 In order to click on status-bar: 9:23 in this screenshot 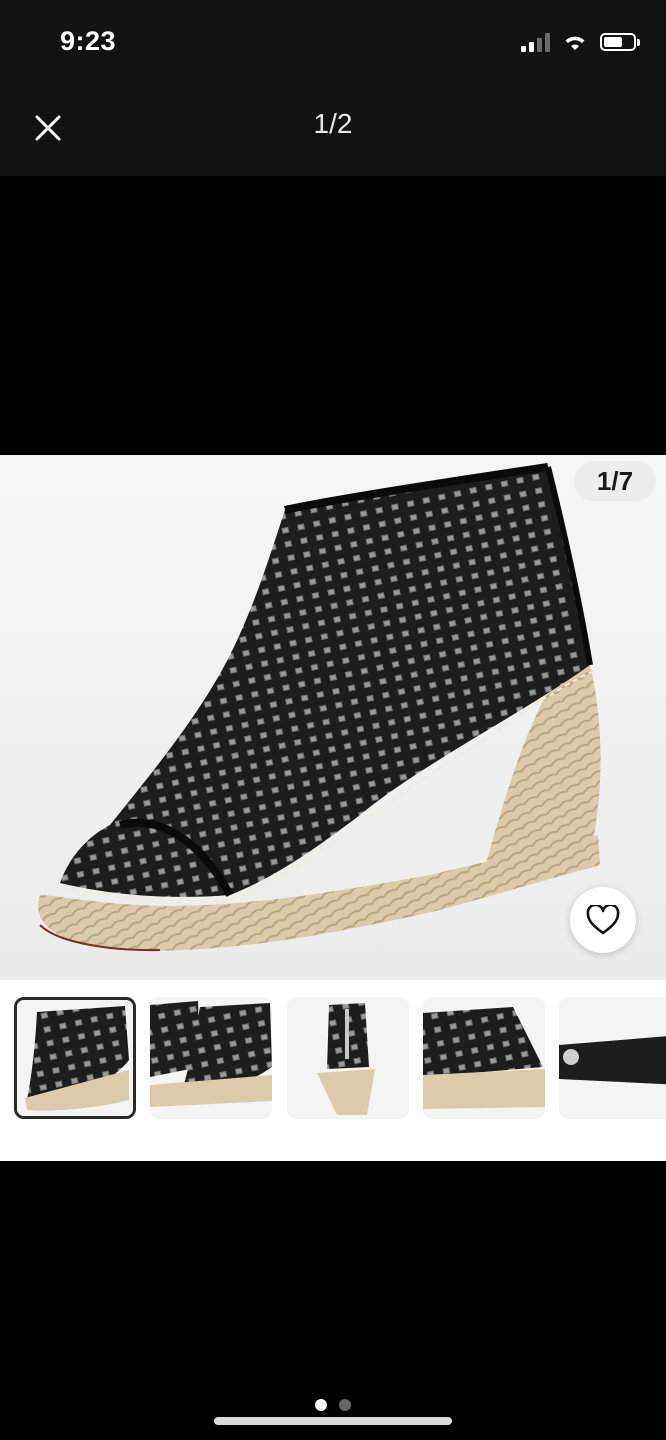, I will do `click(333, 42)`.